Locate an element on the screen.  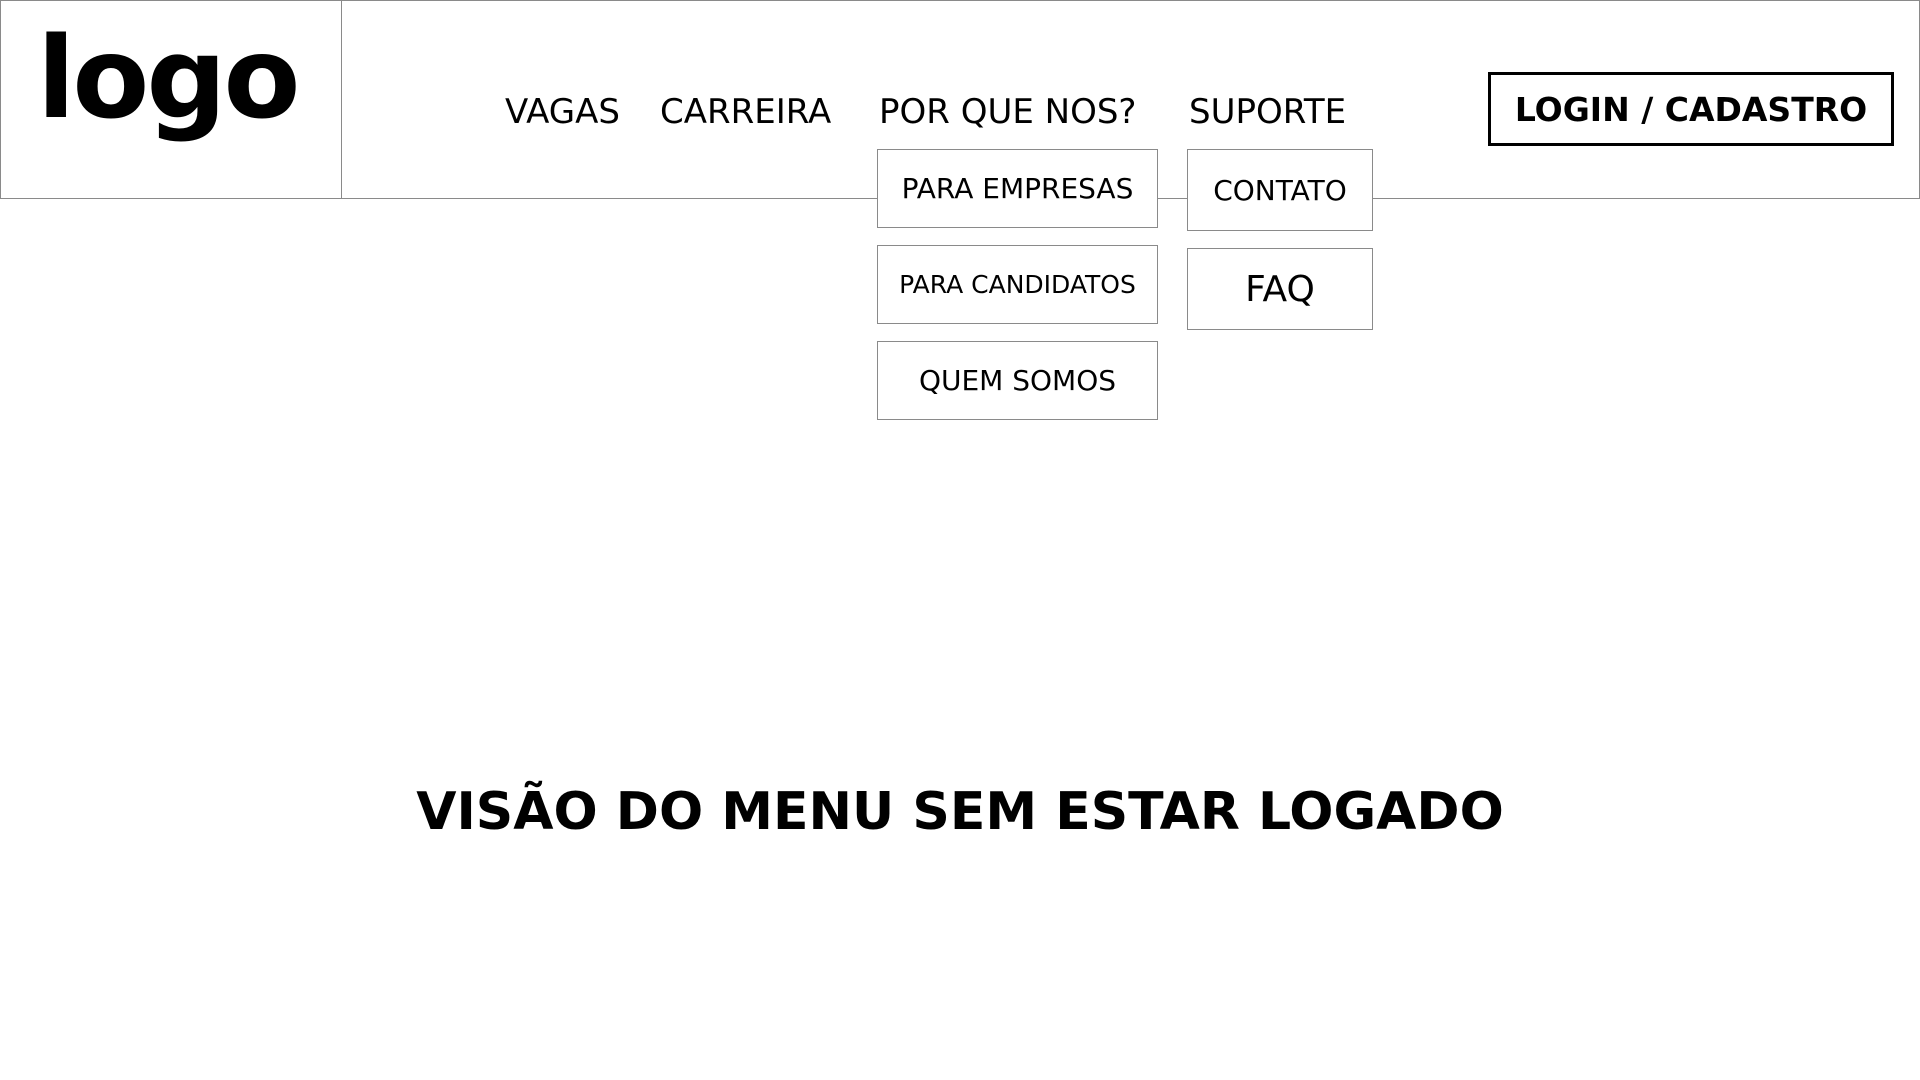
menu-view-caption: VISÃO DO MENU SEM ESTAR LOGADO is located at coordinates (960, 812).